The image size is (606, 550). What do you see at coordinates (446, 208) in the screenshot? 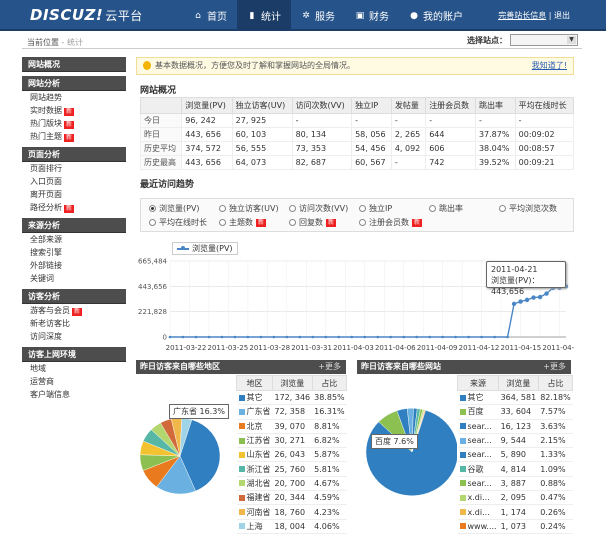
I see `metric-option: 跳出率` at bounding box center [446, 208].